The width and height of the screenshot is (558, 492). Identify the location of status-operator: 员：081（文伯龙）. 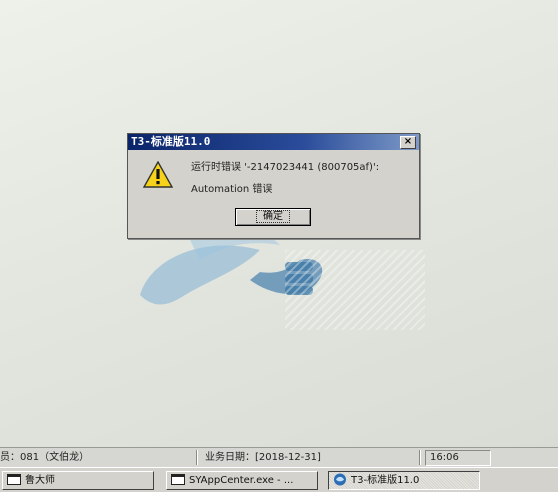
(45, 457).